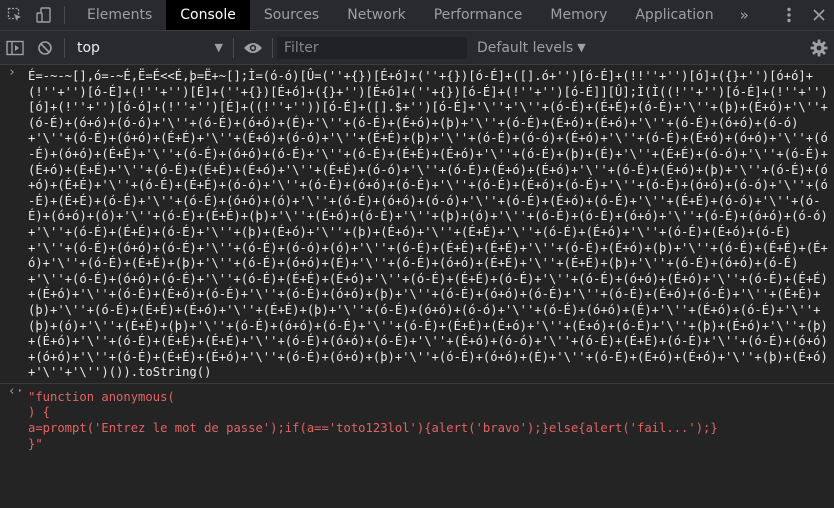 This screenshot has width=834, height=508. Describe the element at coordinates (208, 15) in the screenshot. I see `tab-console: Console` at that location.